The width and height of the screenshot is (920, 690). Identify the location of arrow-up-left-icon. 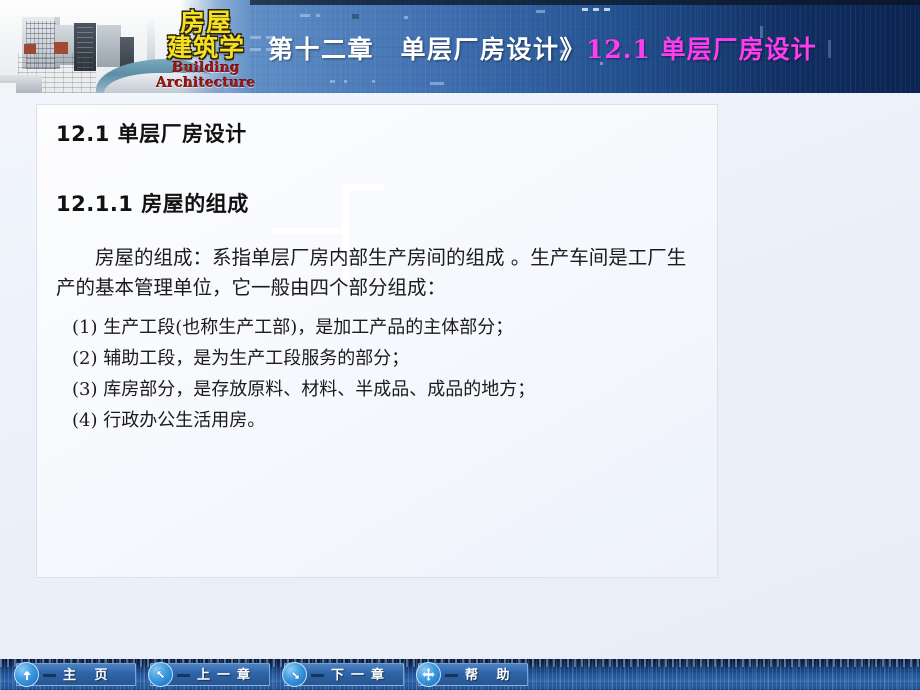
(160, 674).